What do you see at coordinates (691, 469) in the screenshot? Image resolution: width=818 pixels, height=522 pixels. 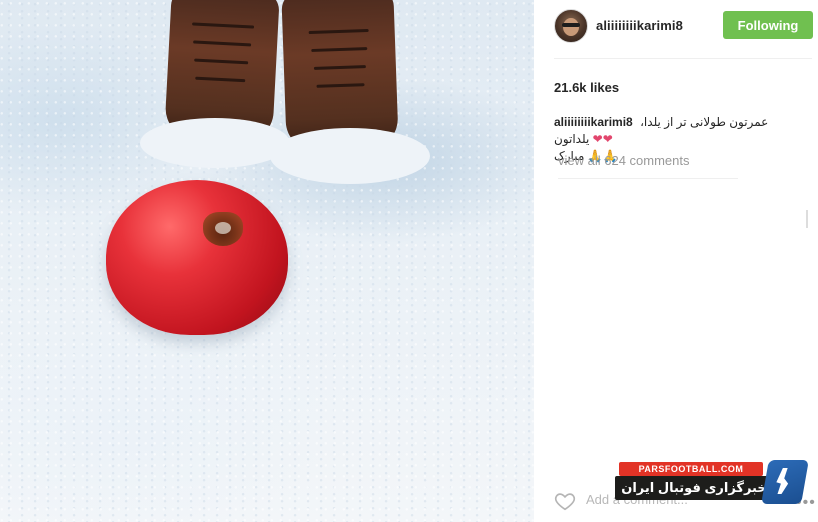 I see `watermark-site: PARSFOOTBALL.COM` at bounding box center [691, 469].